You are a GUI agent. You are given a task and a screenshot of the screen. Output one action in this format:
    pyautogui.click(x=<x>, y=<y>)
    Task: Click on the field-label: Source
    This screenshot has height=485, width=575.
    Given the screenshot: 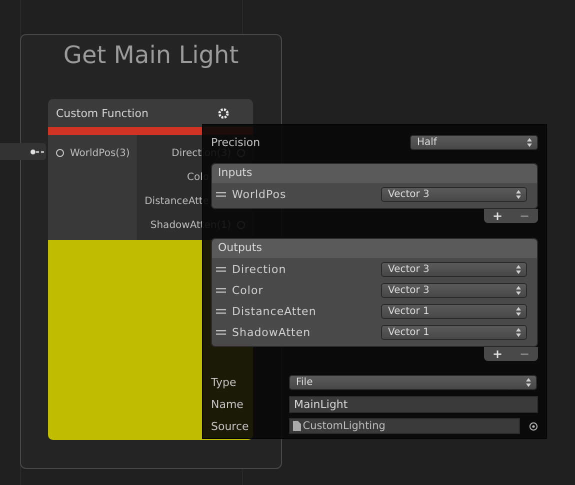 What is the action you would take?
    pyautogui.click(x=230, y=426)
    